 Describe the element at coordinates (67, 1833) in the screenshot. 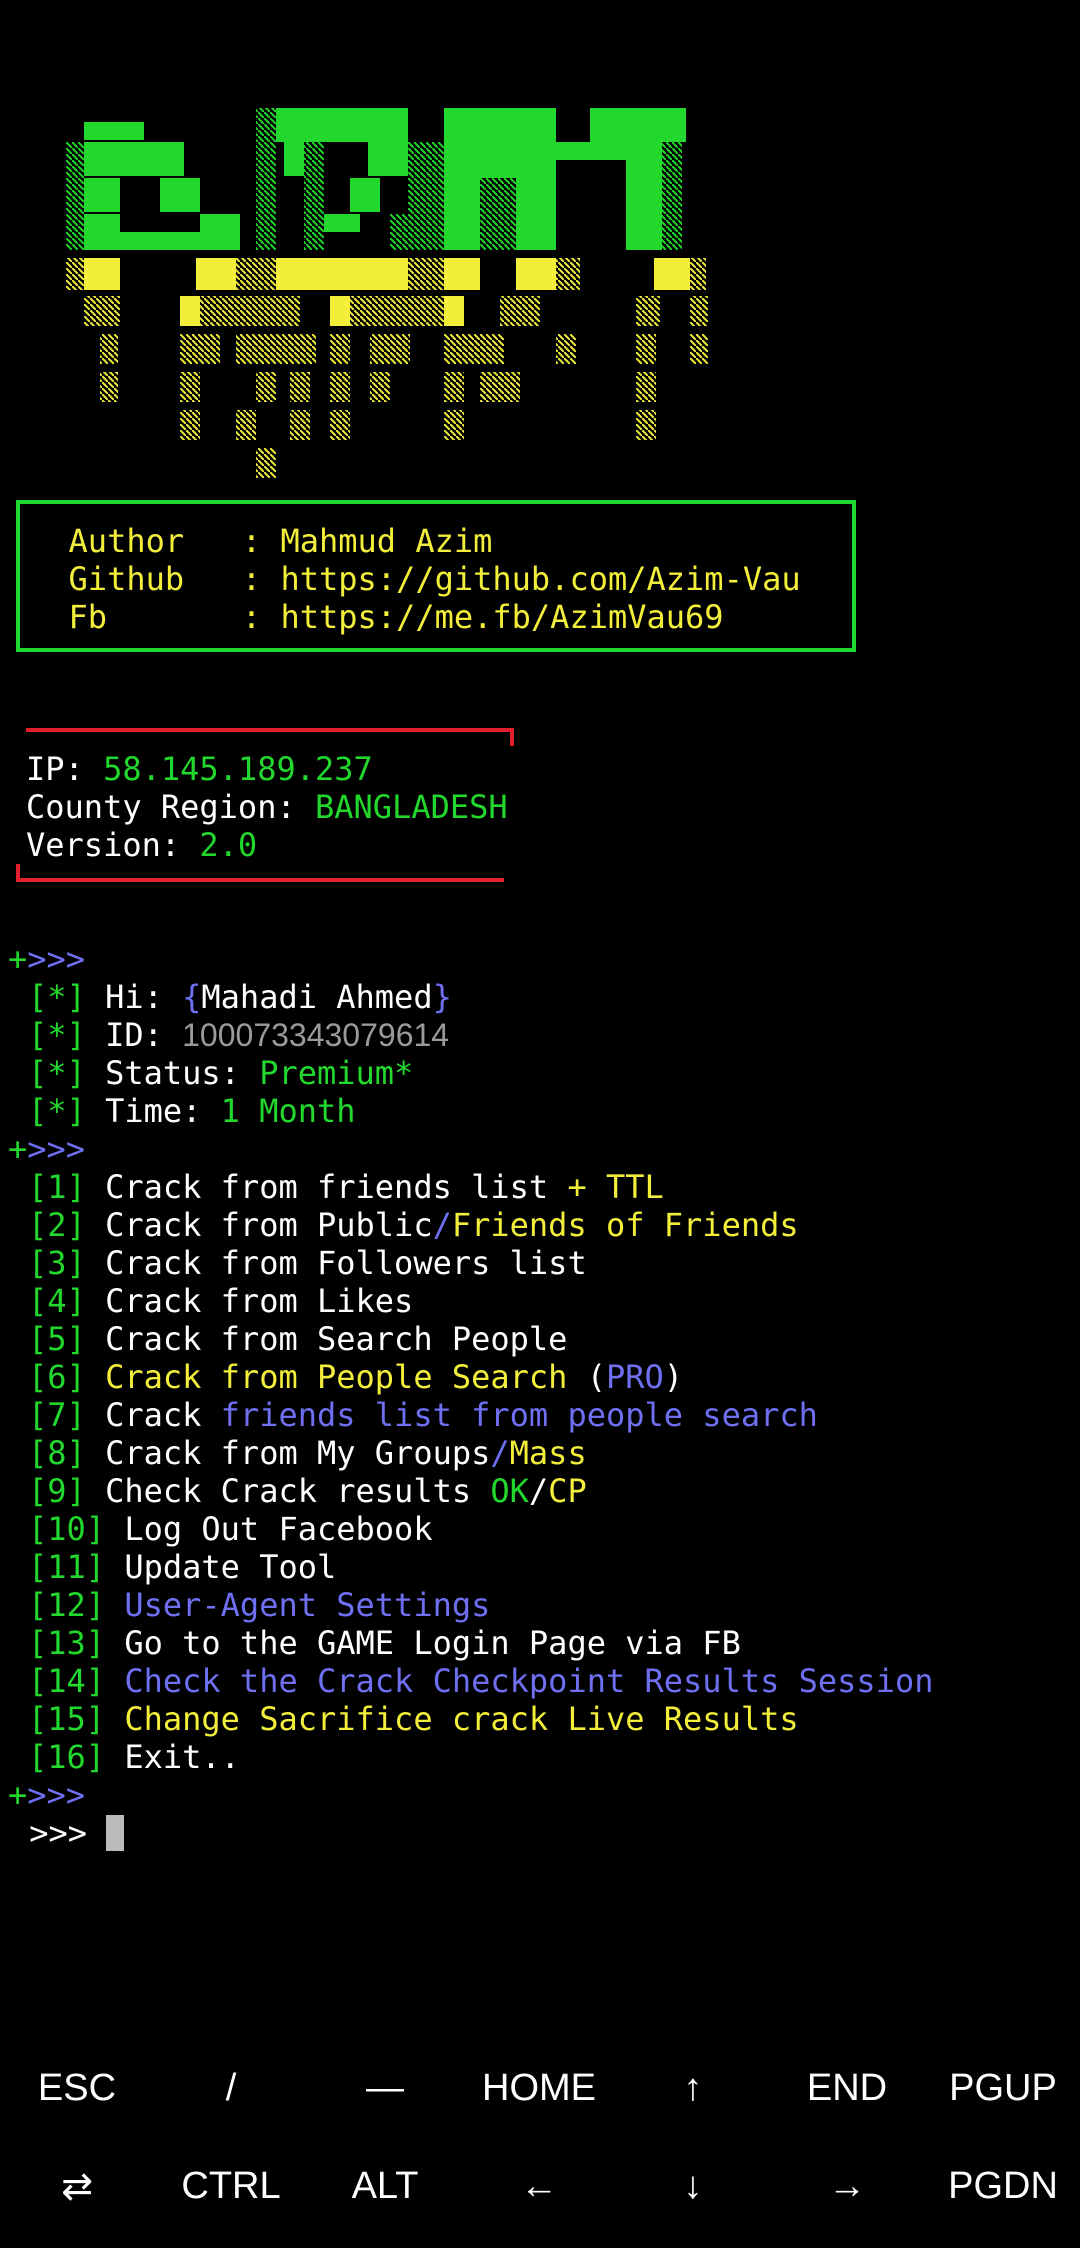

I see `input-prompt: >>>` at that location.